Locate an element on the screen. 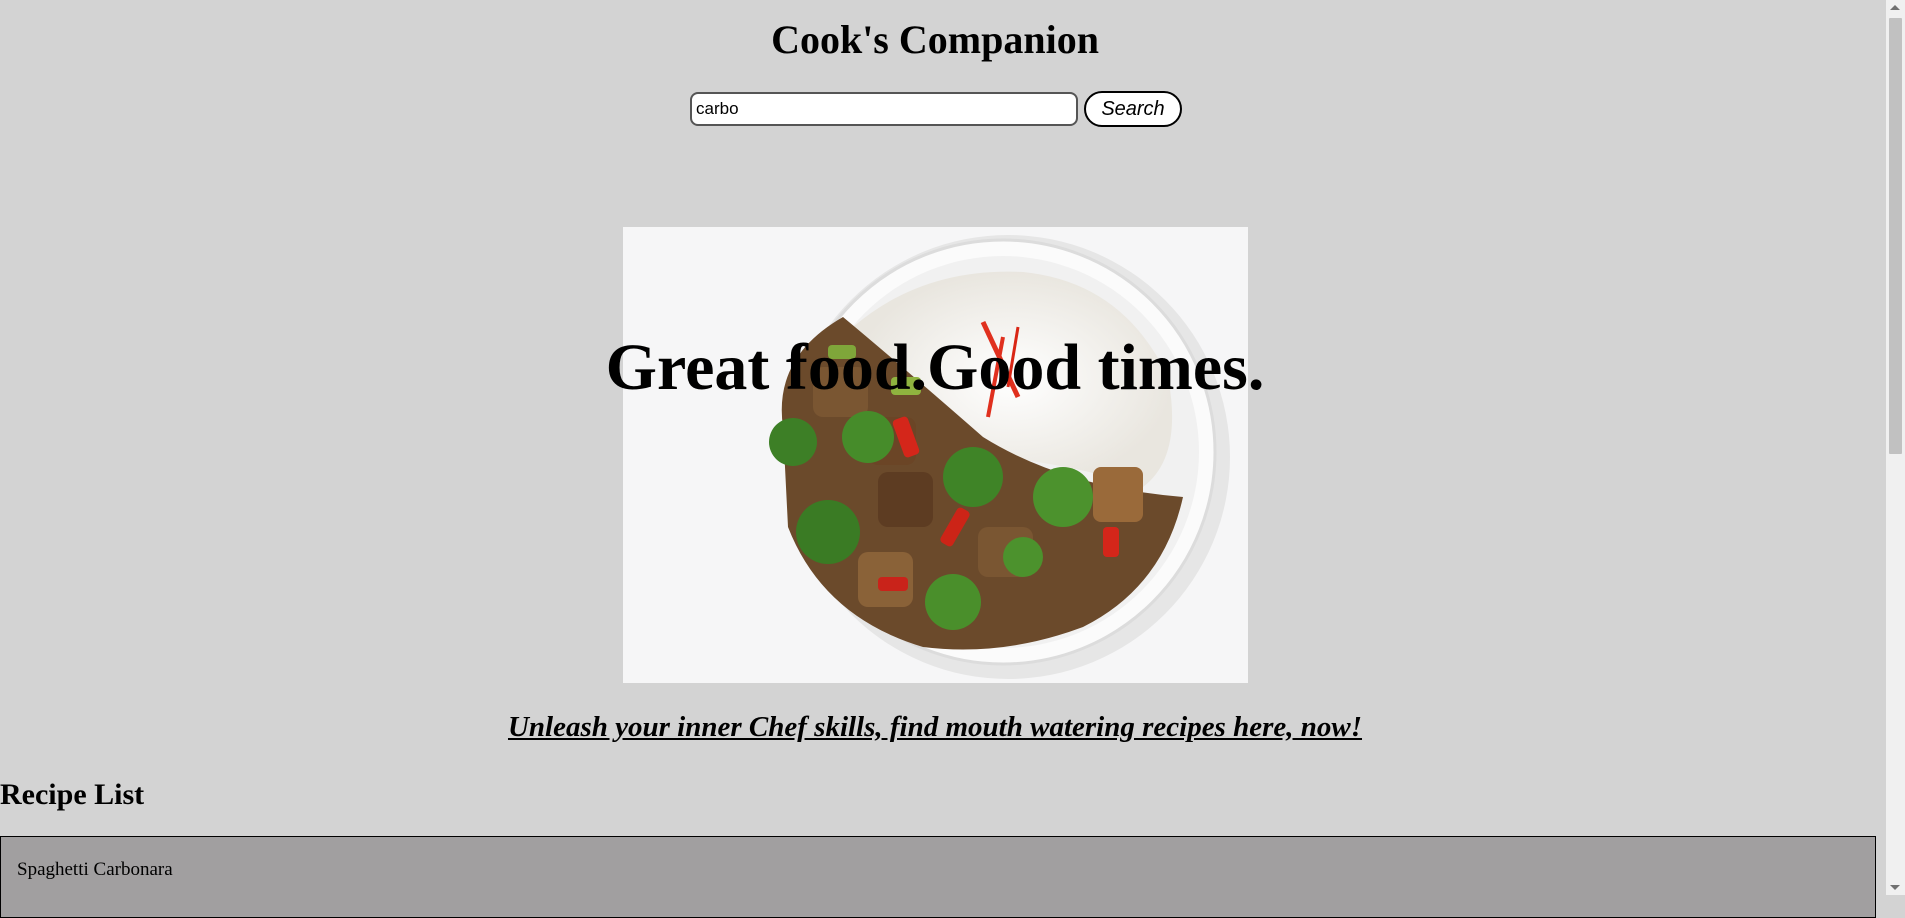 This screenshot has width=1905, height=918. recipe-list: Spaghetti Carbonara is located at coordinates (938, 877).